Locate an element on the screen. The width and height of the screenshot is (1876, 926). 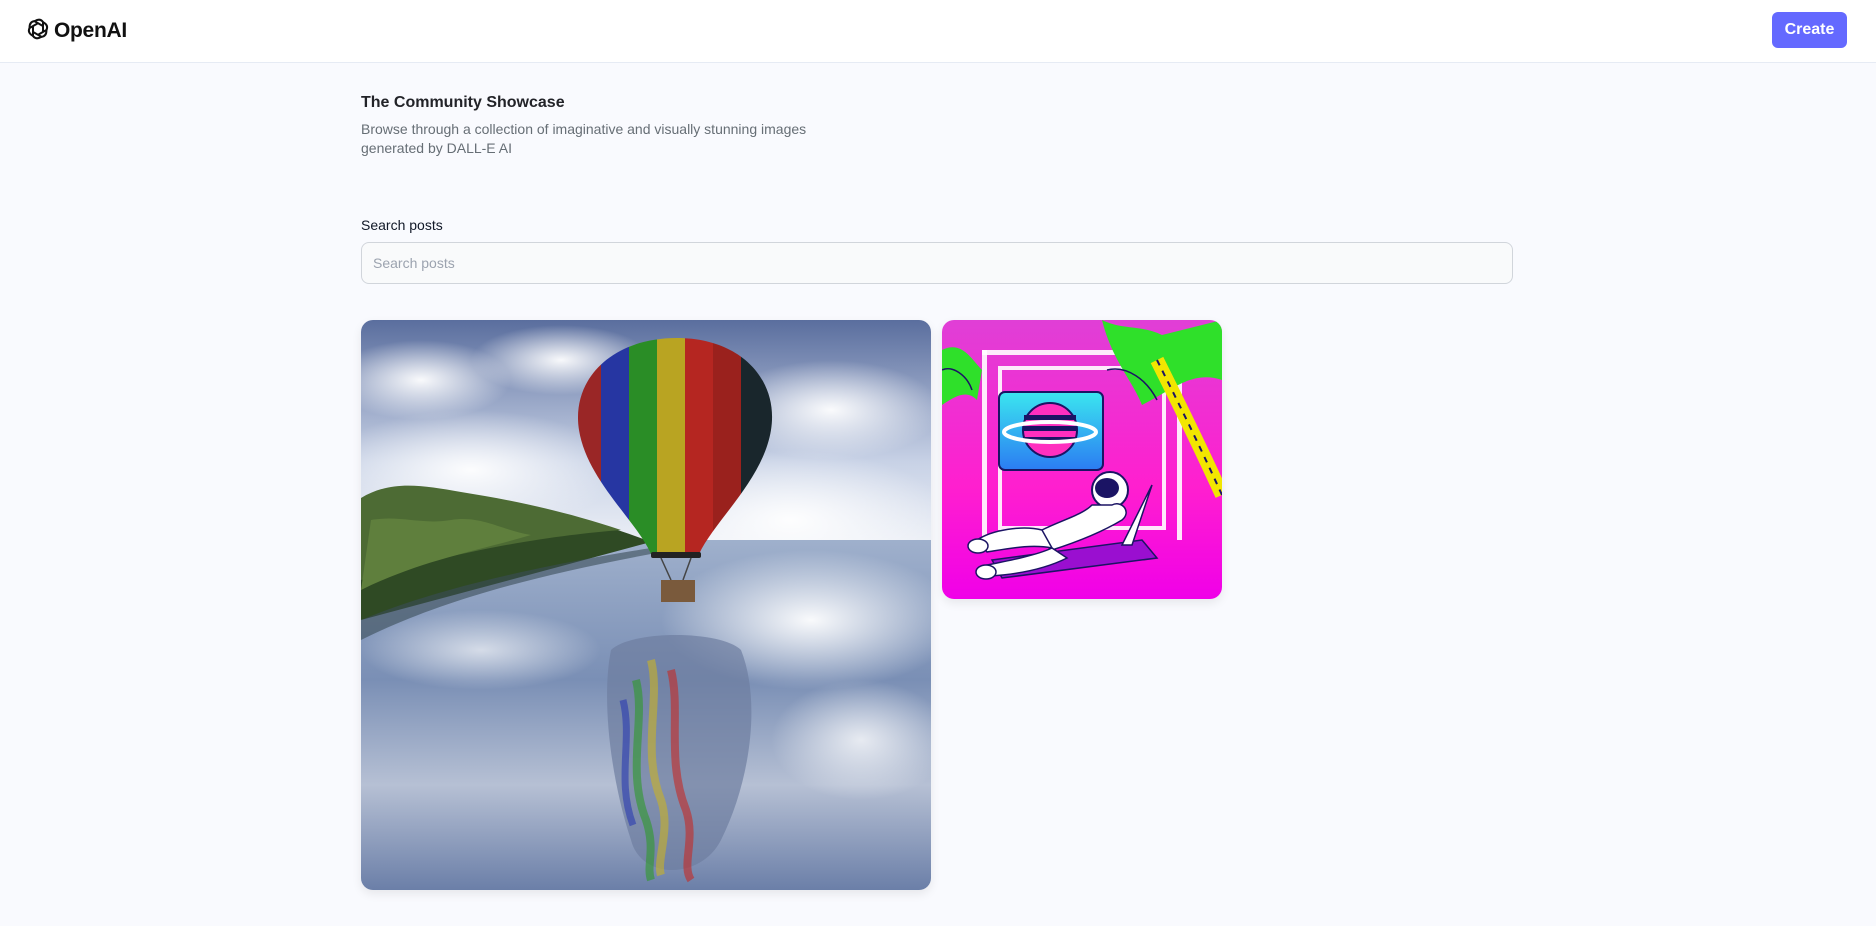
page-title: The Community Showcase is located at coordinates (463, 102).